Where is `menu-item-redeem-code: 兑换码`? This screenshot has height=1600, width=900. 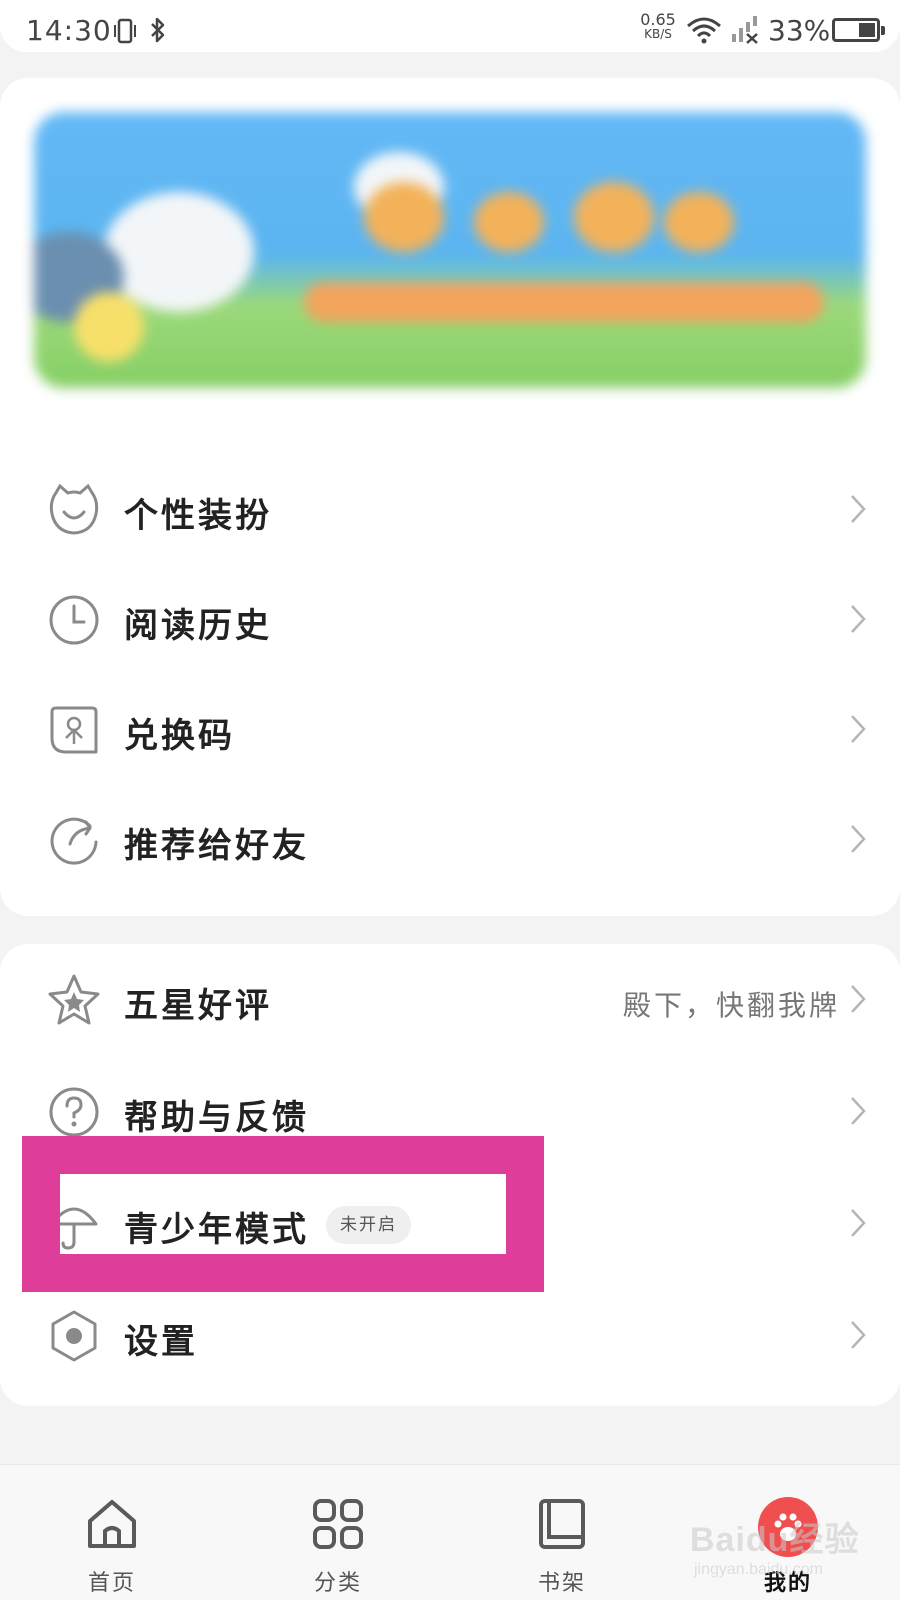 menu-item-redeem-code: 兑换码 is located at coordinates (450, 730).